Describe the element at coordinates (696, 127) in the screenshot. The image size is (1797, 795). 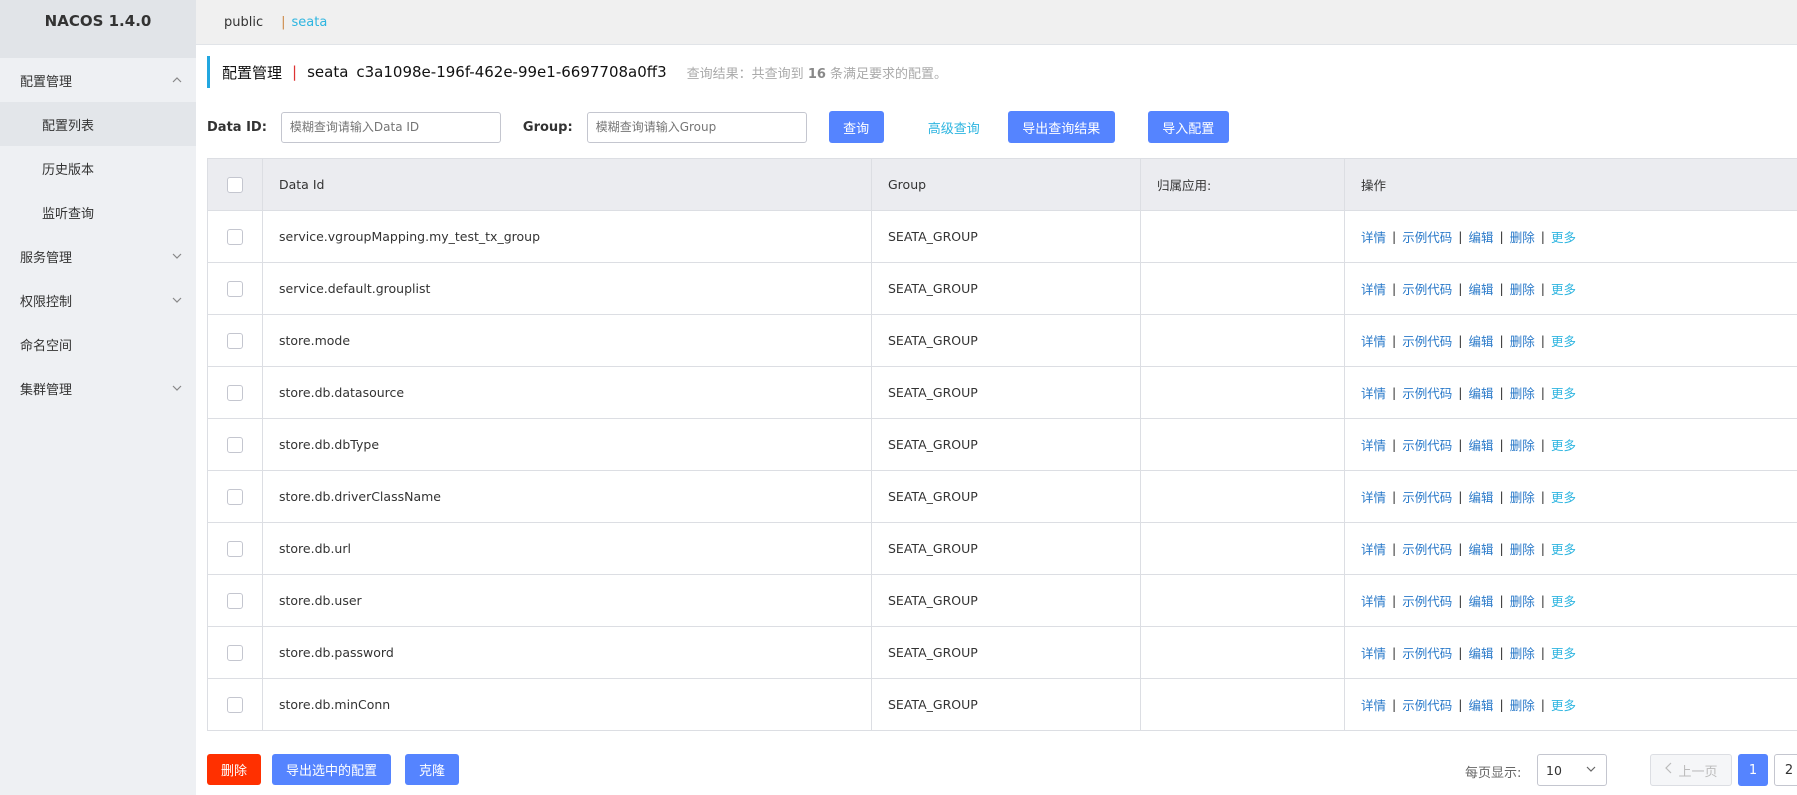
I see `group-input` at that location.